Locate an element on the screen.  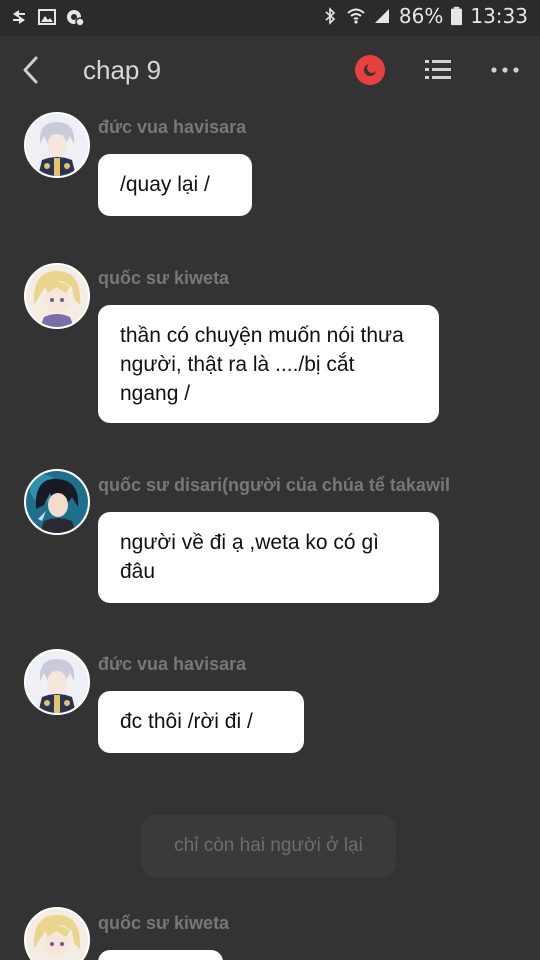
wifi-icon is located at coordinates (356, 16).